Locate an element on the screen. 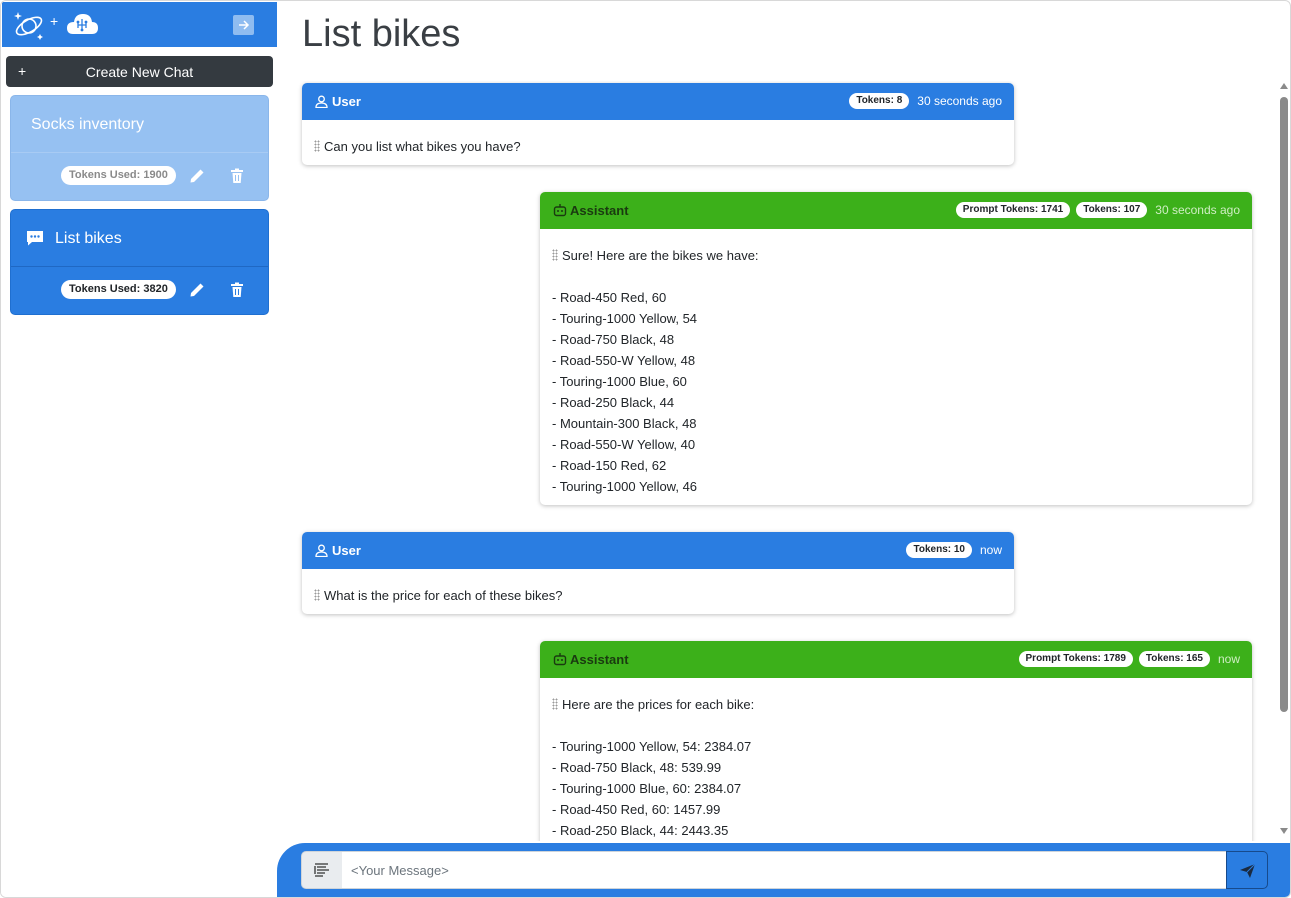 Image resolution: width=1291 pixels, height=898 pixels. message-text: Can you list what bikes you have? is located at coordinates (422, 146).